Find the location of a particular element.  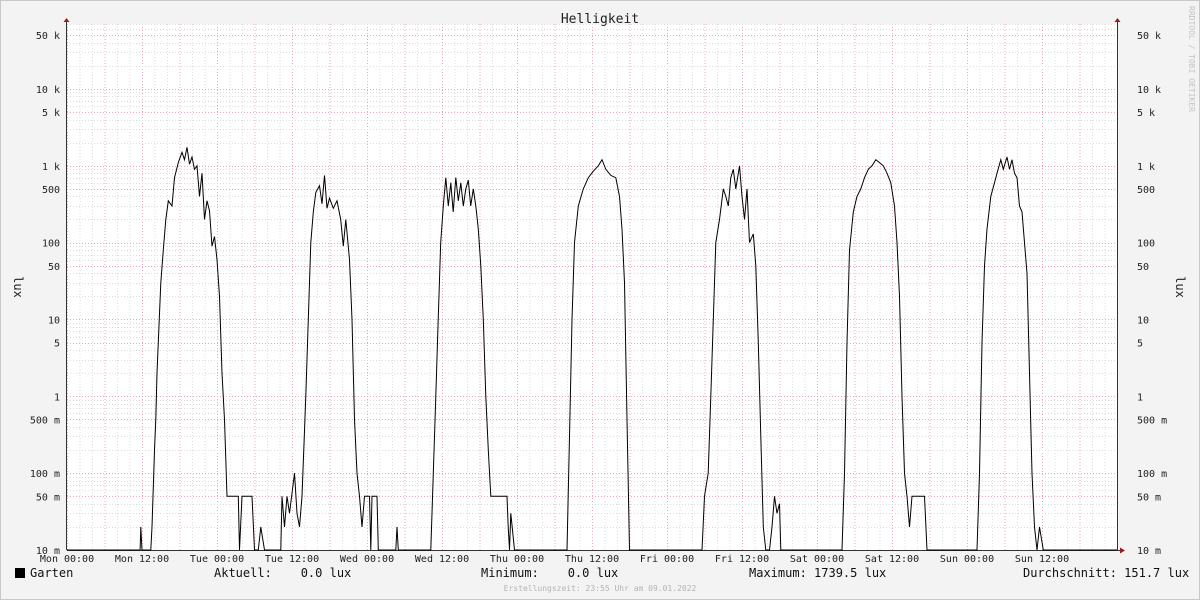

legend-item-garten: Garten is located at coordinates (44, 573).